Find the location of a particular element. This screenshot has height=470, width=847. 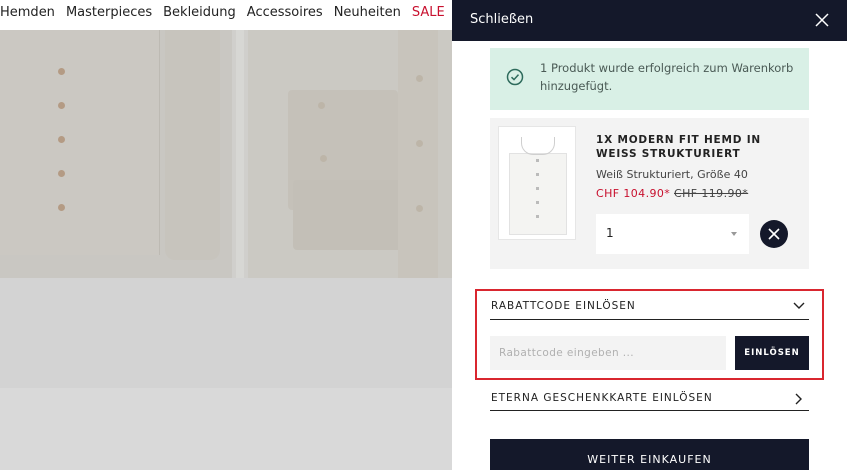

check-circle-icon is located at coordinates (515, 77).